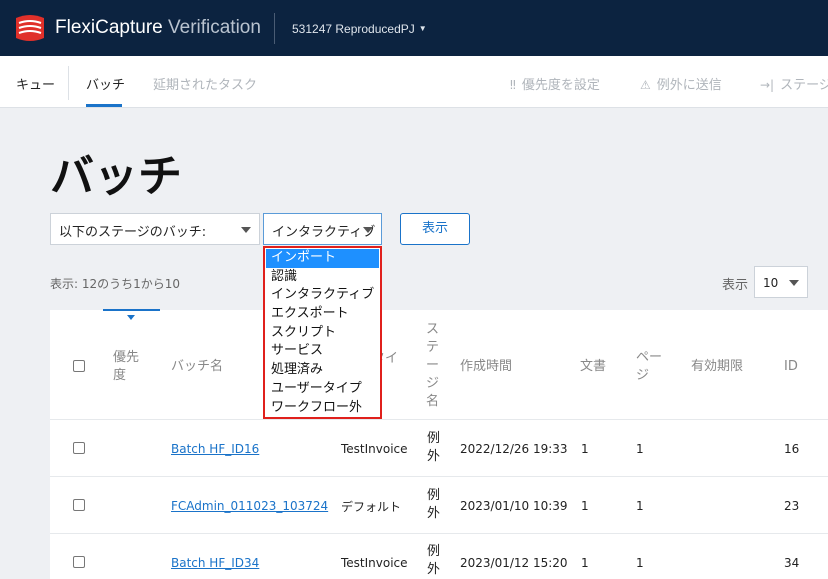  I want to click on nav-bar: キュー バッチ 延期されたタスク ‼ 優先度を設定 ⚠ 例外に送信 →| ステージ, so click(414, 82).